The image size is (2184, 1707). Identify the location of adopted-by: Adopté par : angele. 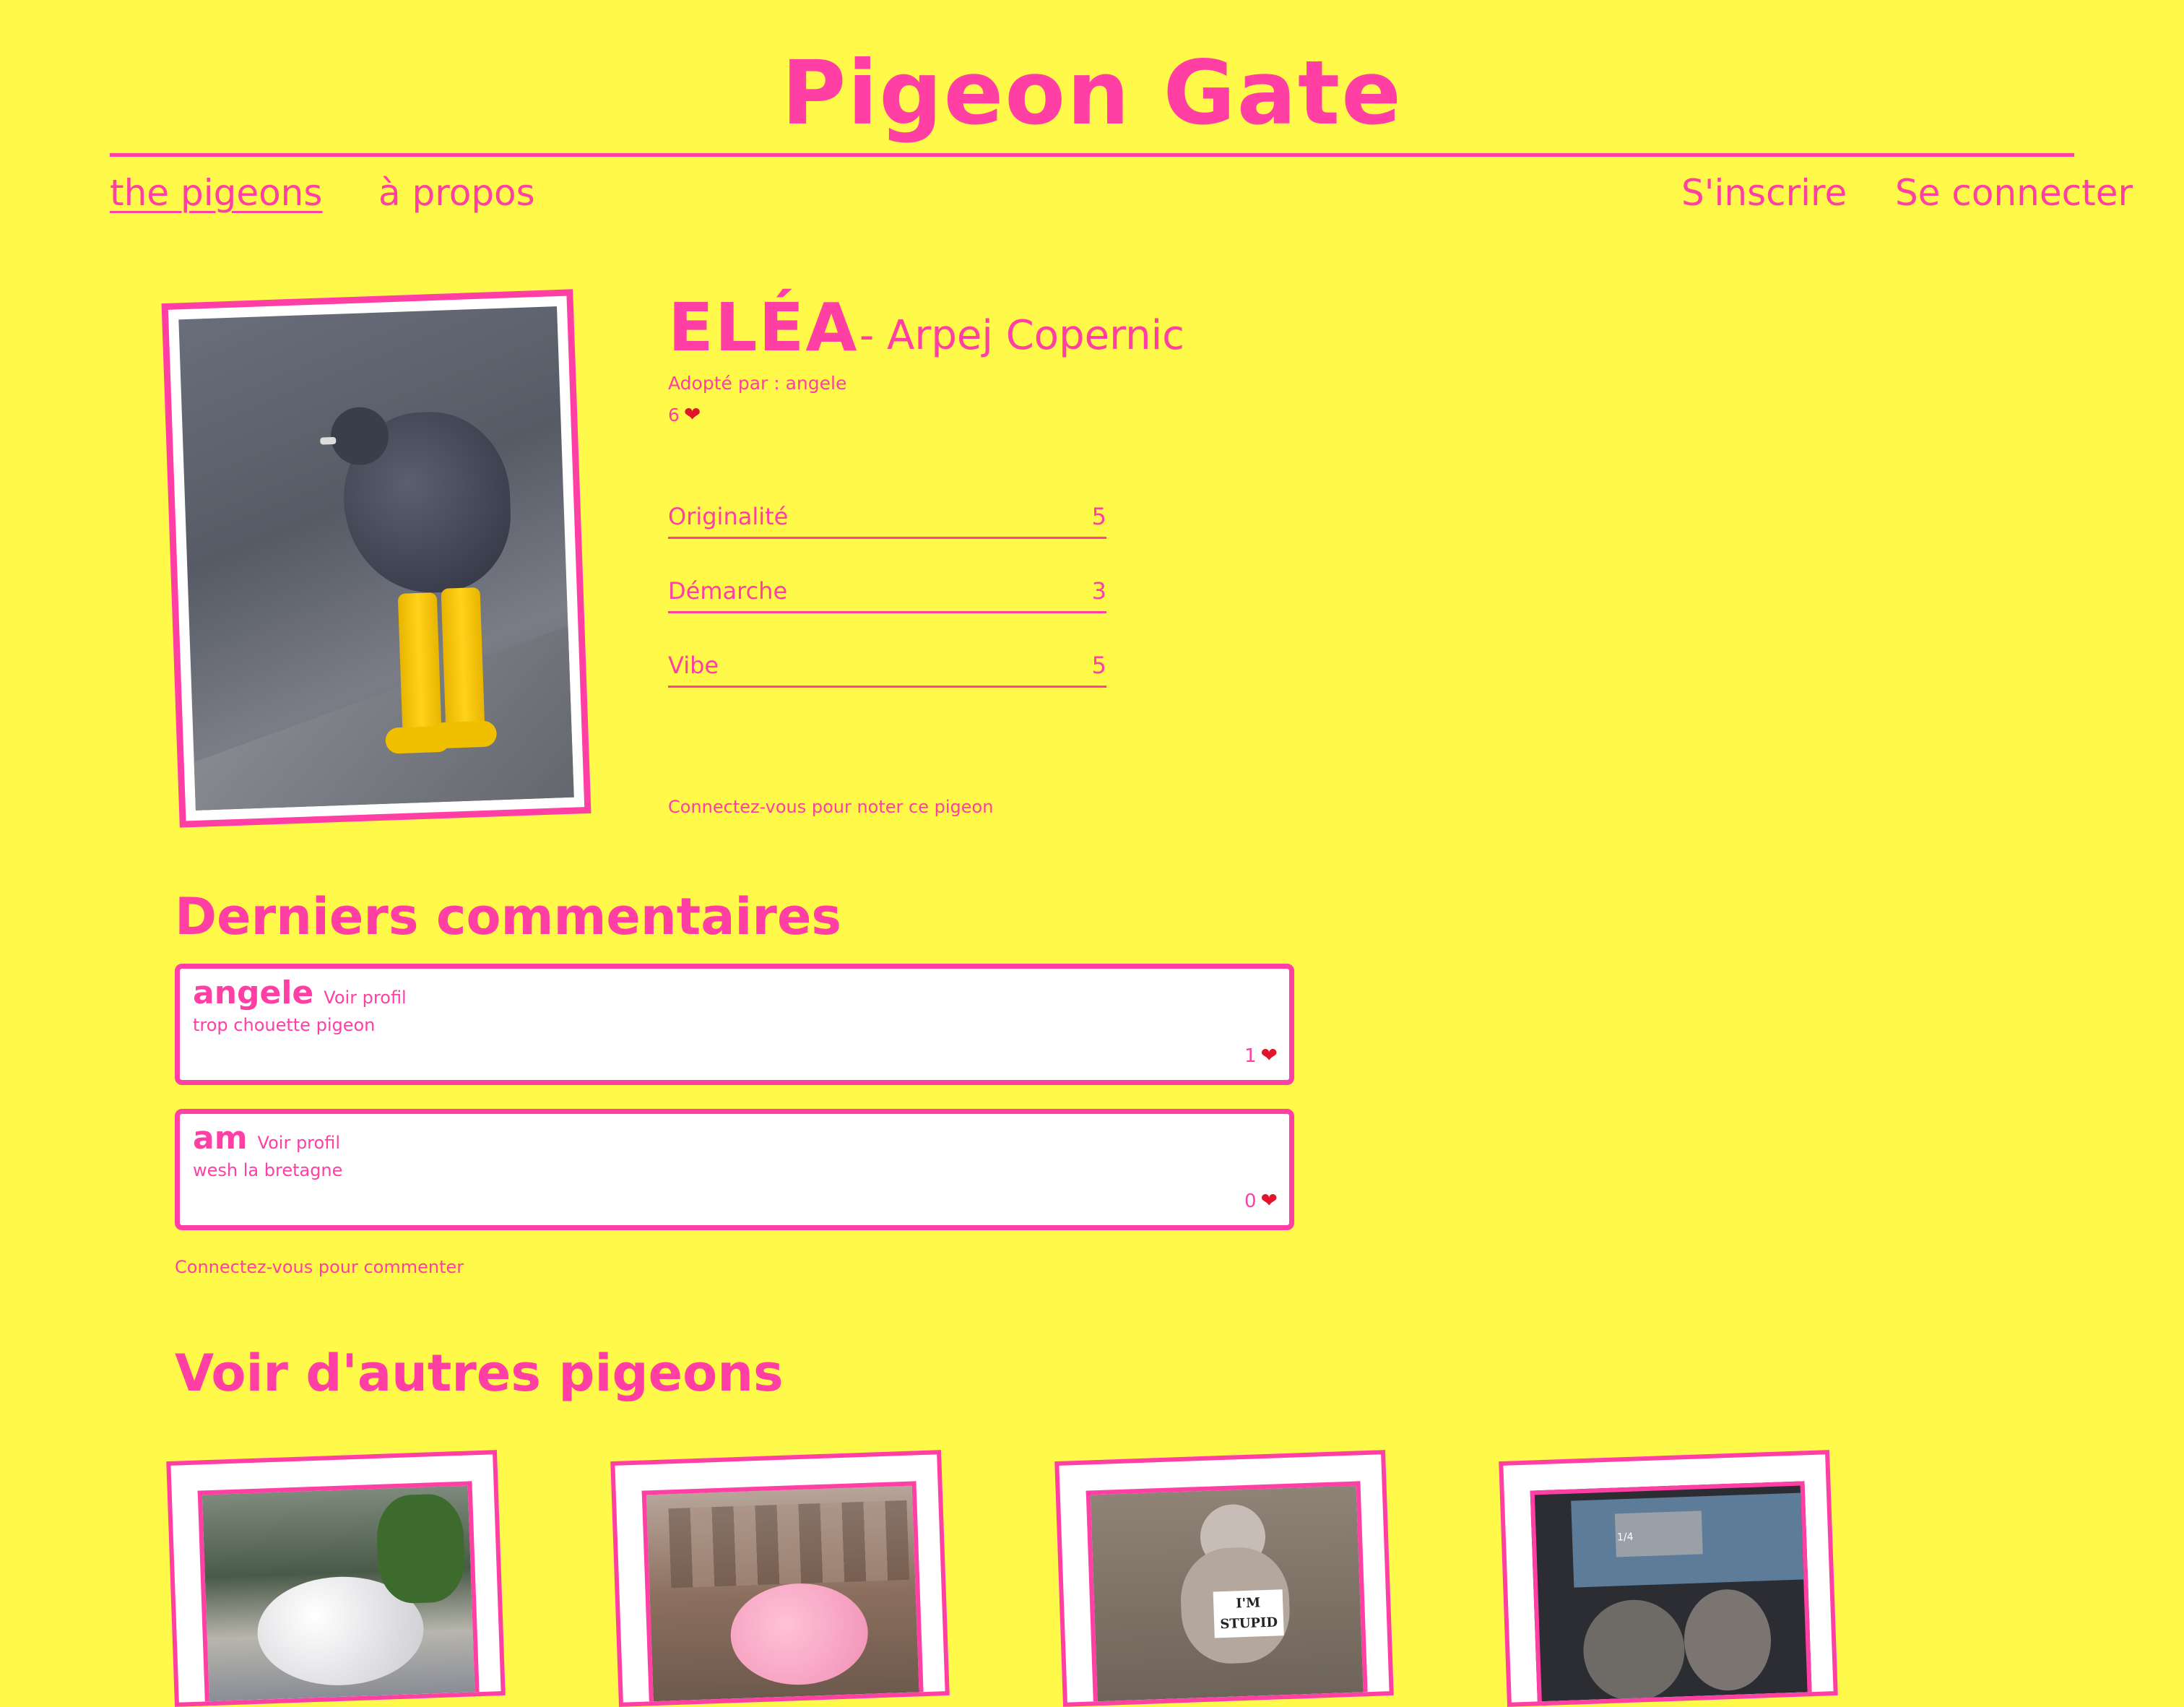
(757, 383).